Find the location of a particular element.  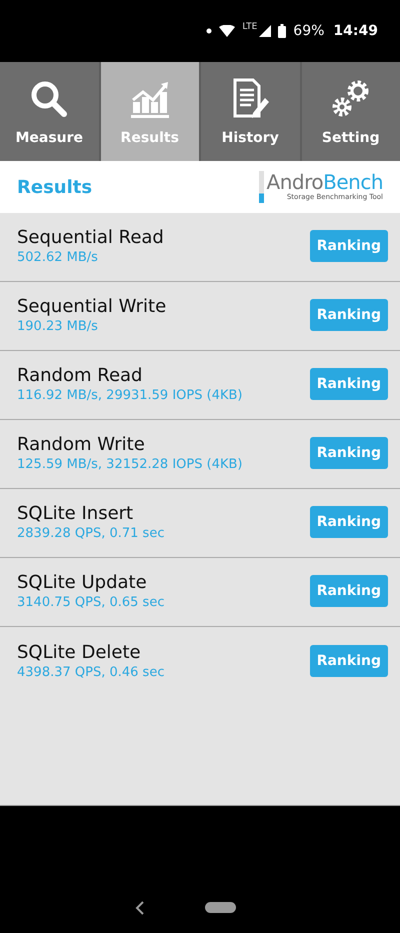

home-handle is located at coordinates (220, 907).